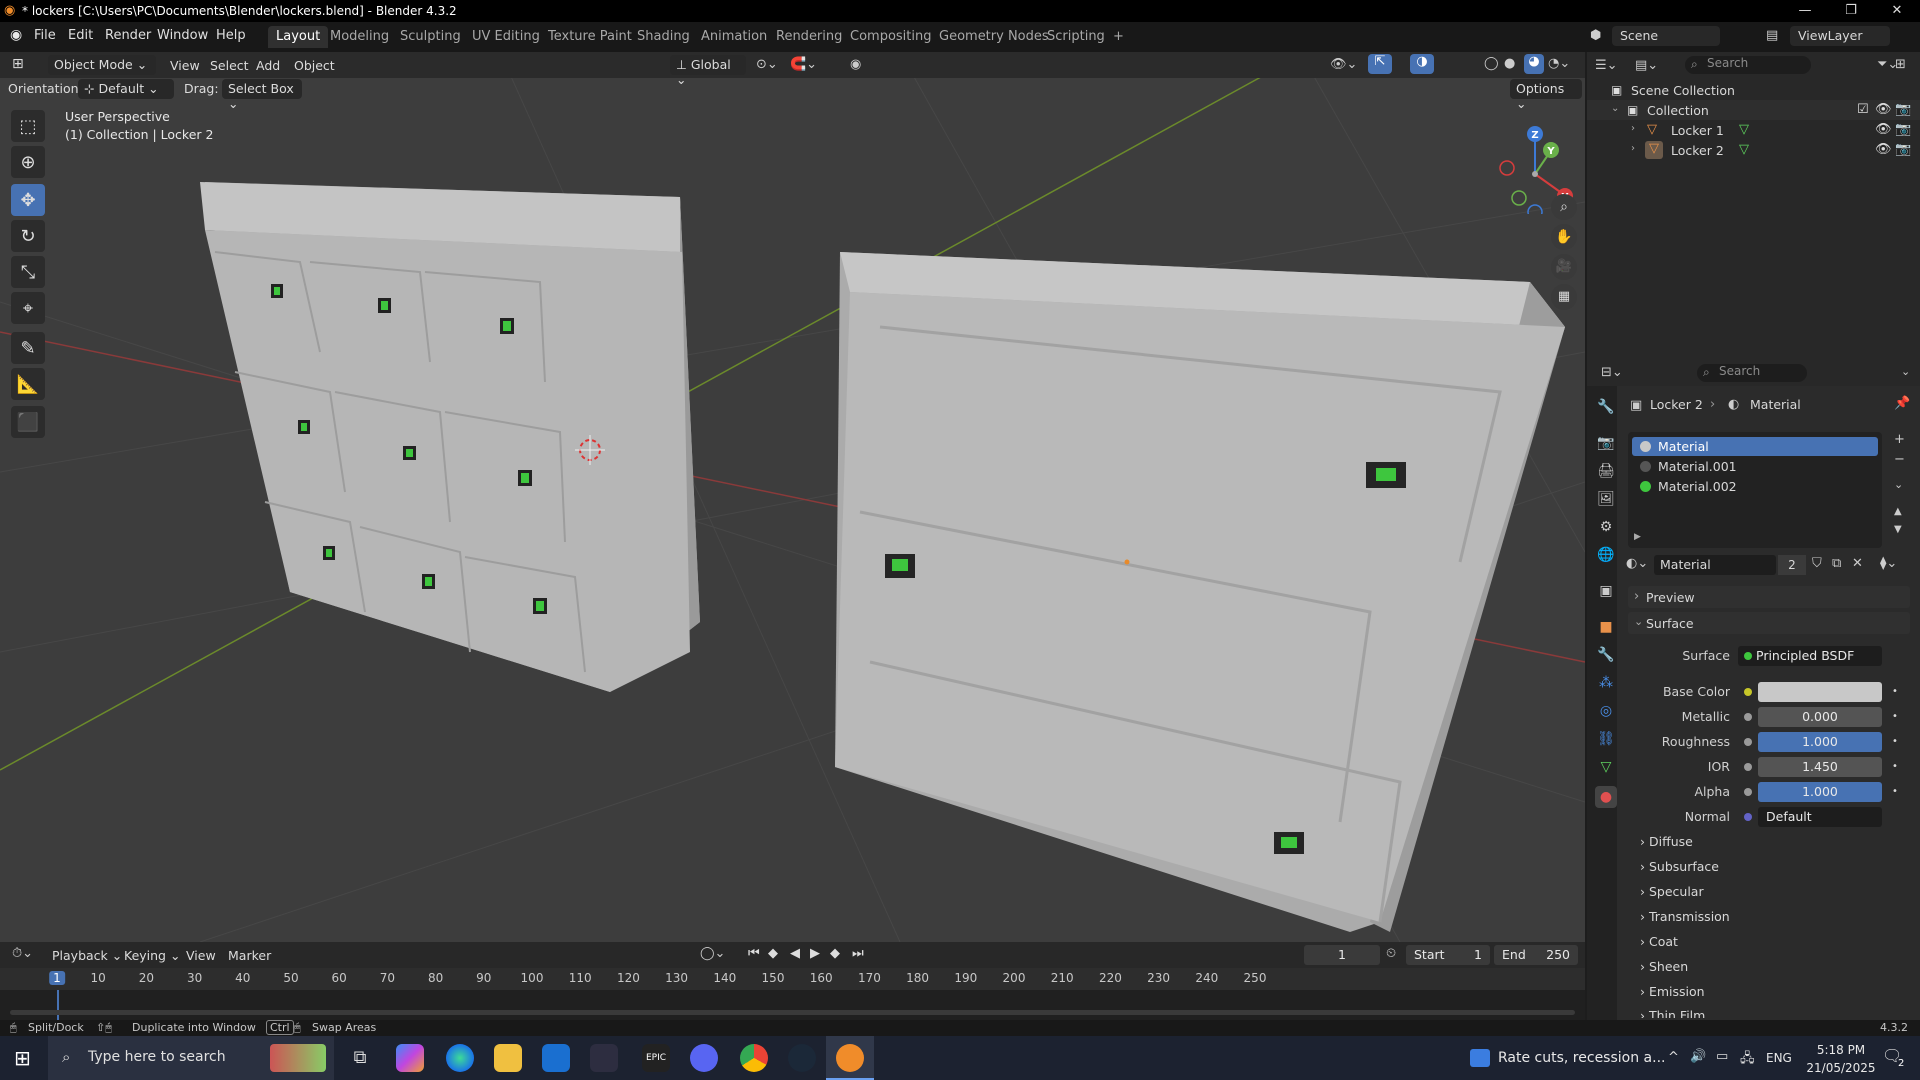 The image size is (1920, 1080). What do you see at coordinates (22, 1058) in the screenshot?
I see `windows-start-icon: ⊞` at bounding box center [22, 1058].